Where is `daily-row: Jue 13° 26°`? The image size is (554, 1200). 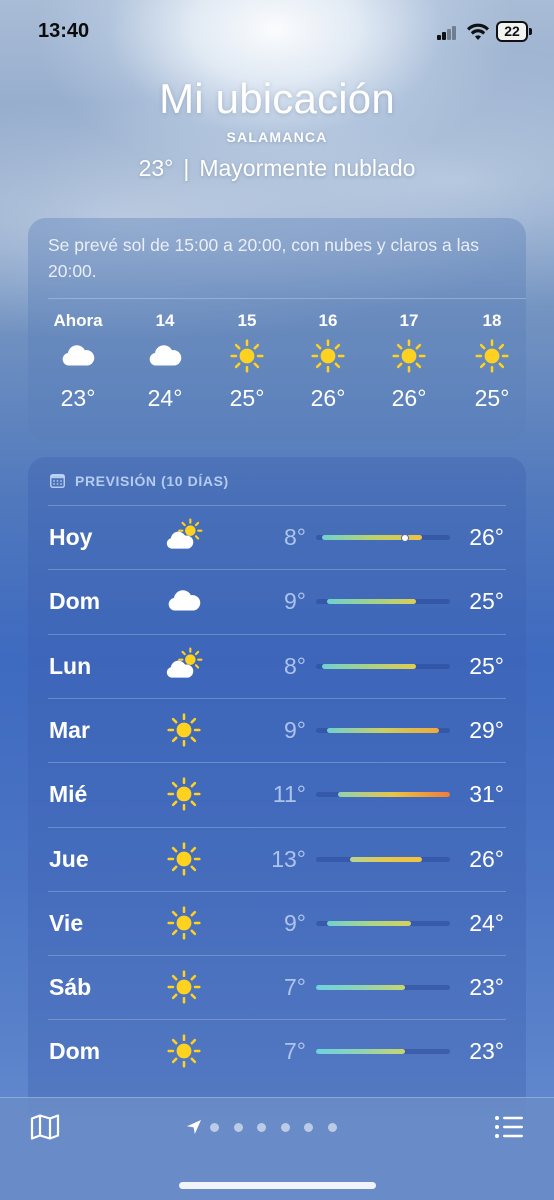
daily-row: Jue 13° 26° is located at coordinates (277, 858).